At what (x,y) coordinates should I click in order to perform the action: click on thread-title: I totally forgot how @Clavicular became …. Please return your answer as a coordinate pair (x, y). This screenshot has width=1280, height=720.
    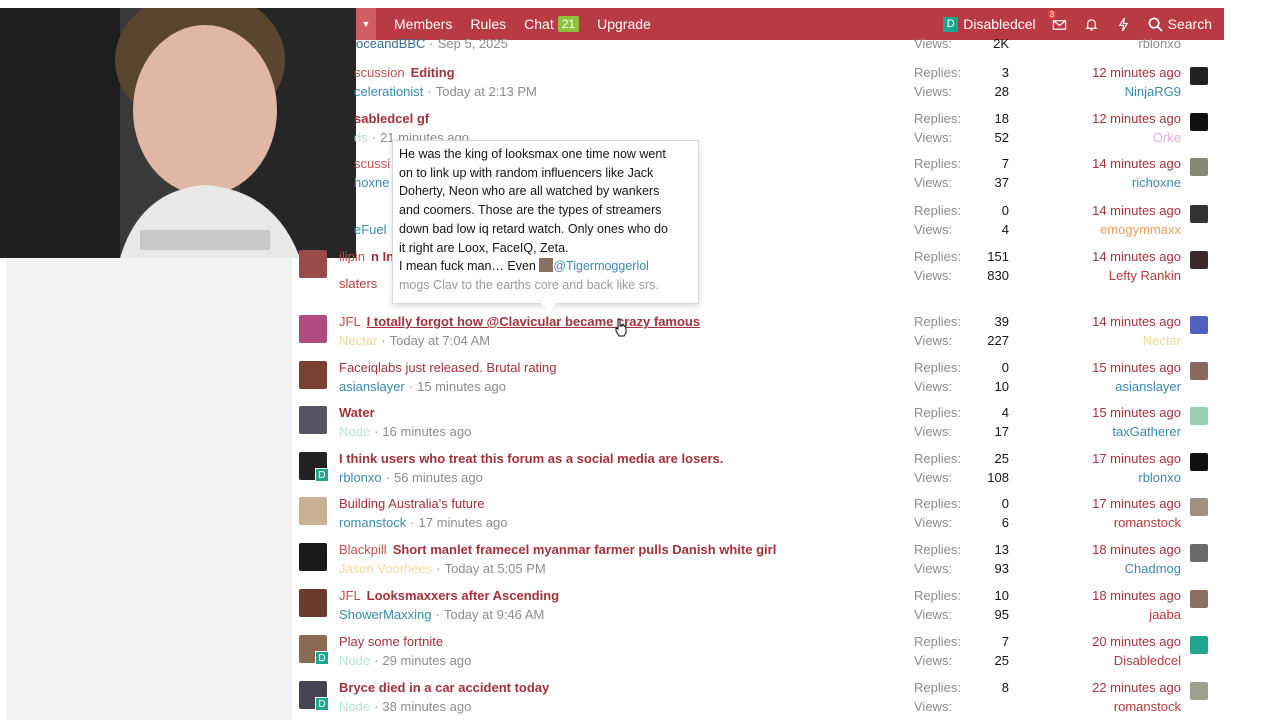
    Looking at the image, I should click on (533, 321).